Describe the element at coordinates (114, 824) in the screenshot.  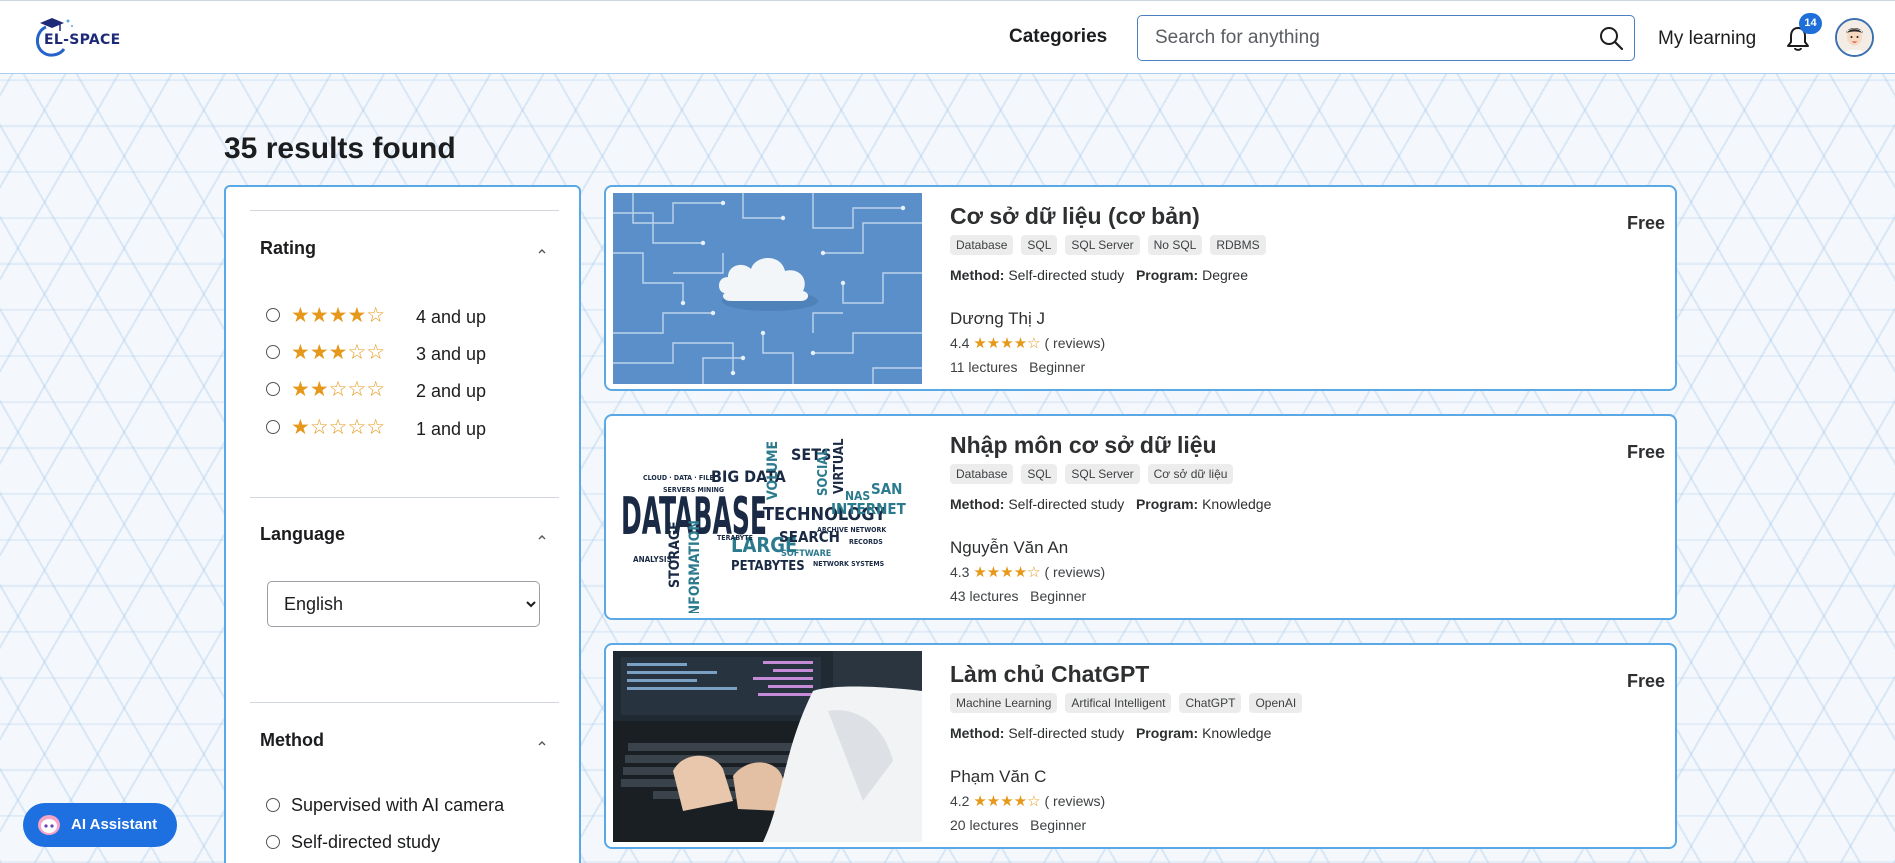
I see `ai-assistant-label: AI Assistant` at that location.